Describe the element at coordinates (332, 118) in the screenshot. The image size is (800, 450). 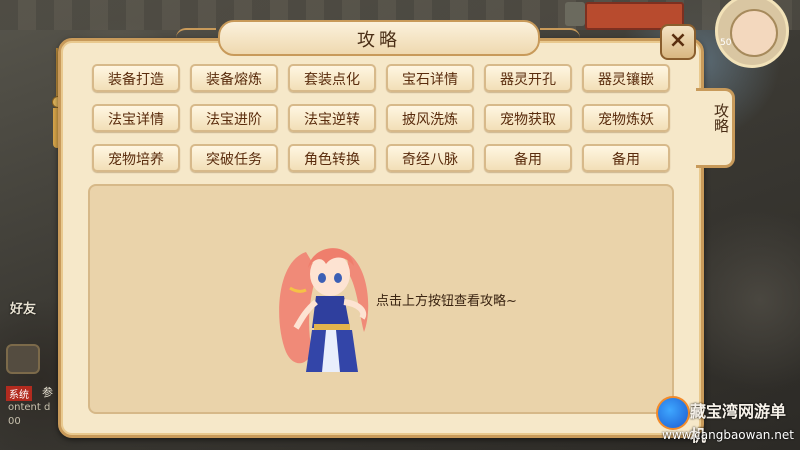
I see `guide-button: 法宝逆转` at that location.